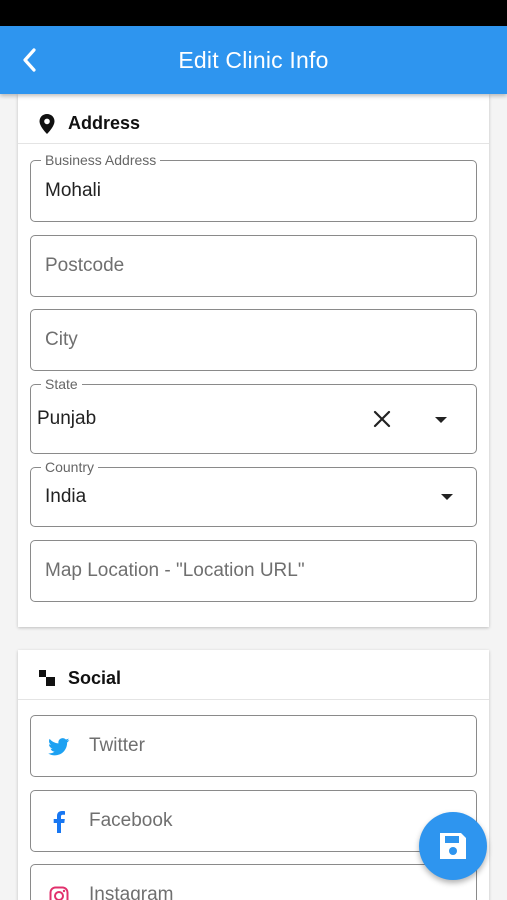  I want to click on business-address-label: Business Address, so click(101, 160).